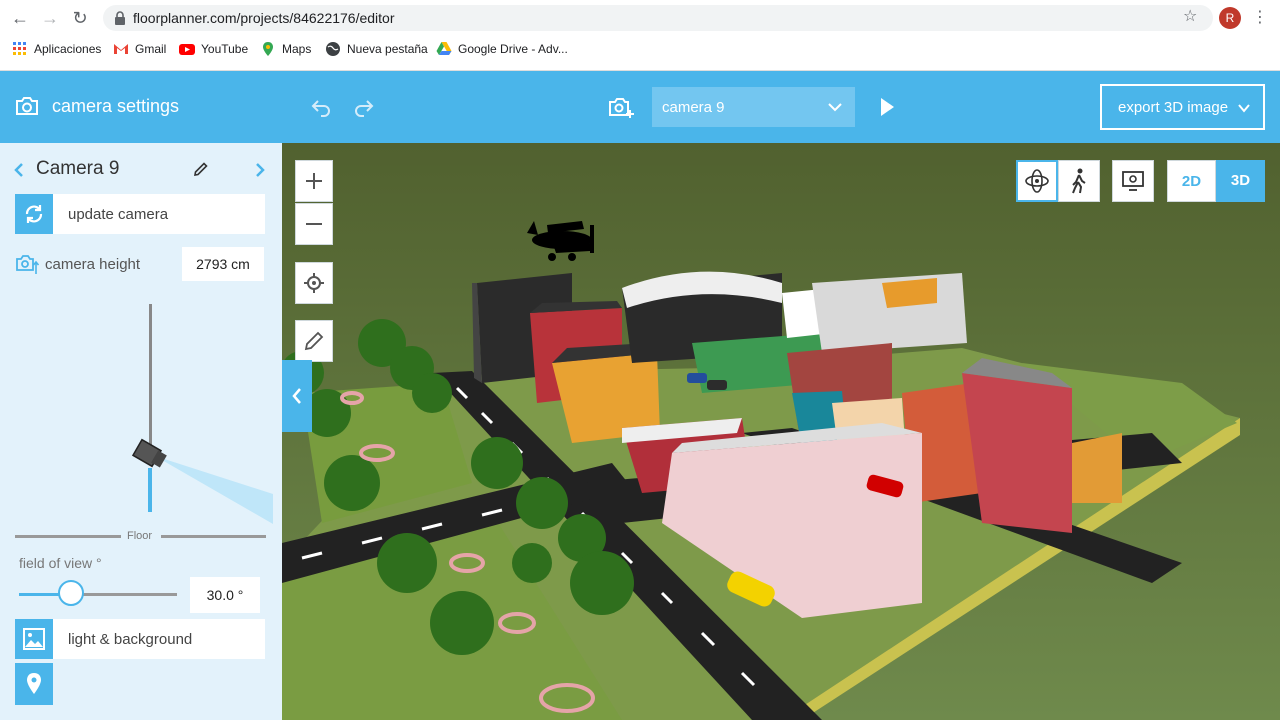  What do you see at coordinates (80, 18) in the screenshot?
I see `reload-icon: ↻` at bounding box center [80, 18].